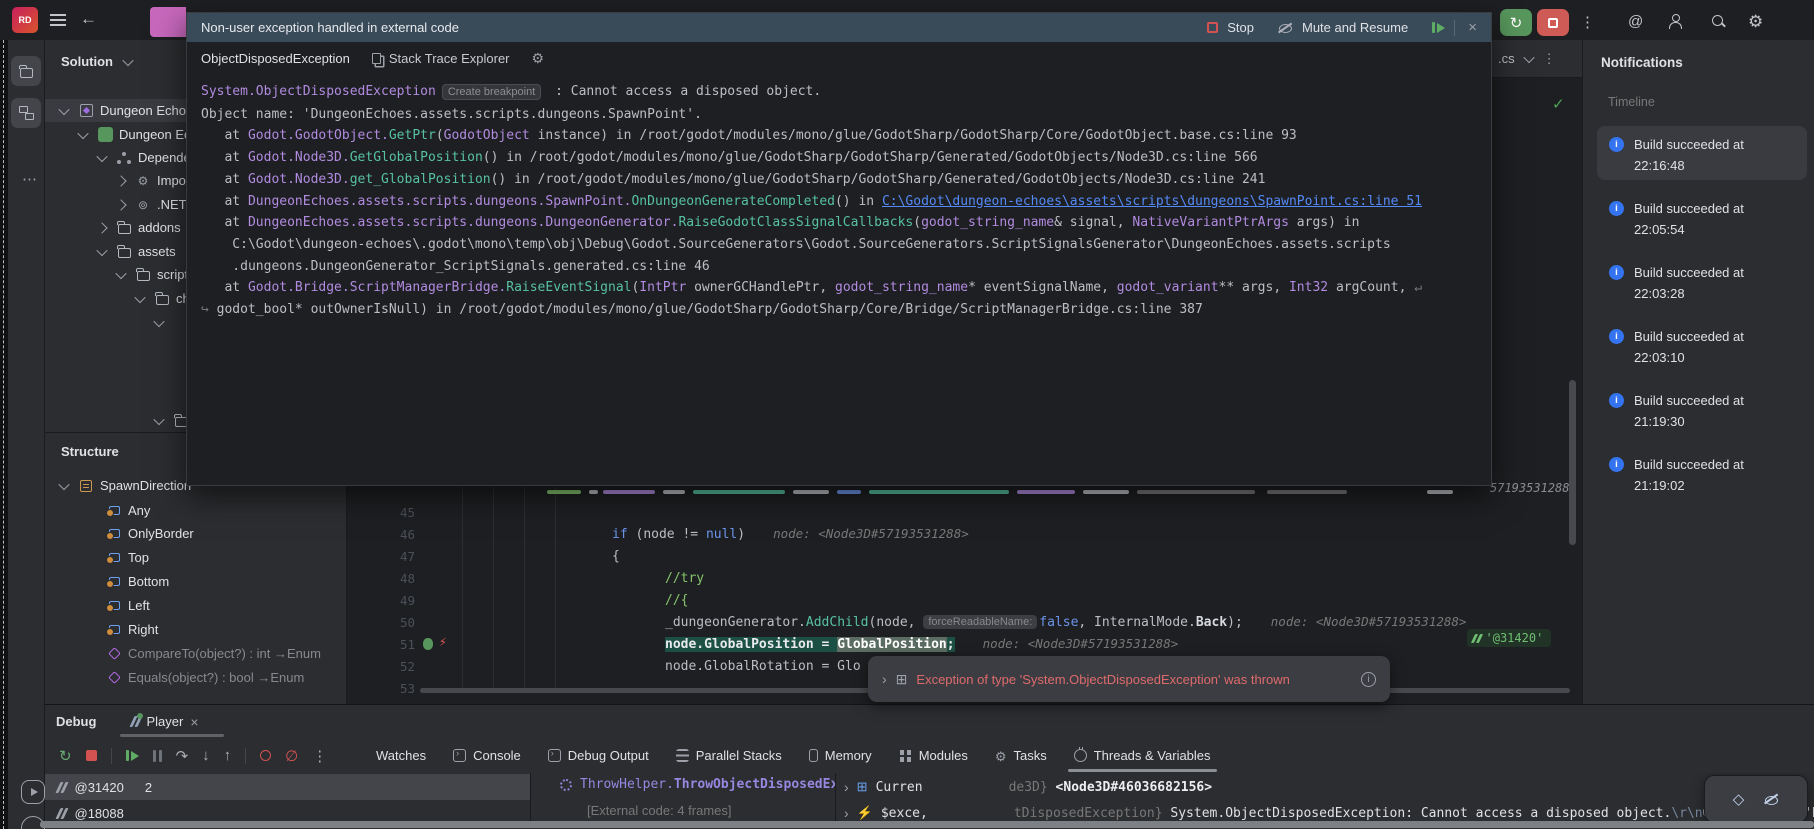  Describe the element at coordinates (1702, 281) in the screenshot. I see `notification-item: i Build succeeded at 22:03:28` at that location.